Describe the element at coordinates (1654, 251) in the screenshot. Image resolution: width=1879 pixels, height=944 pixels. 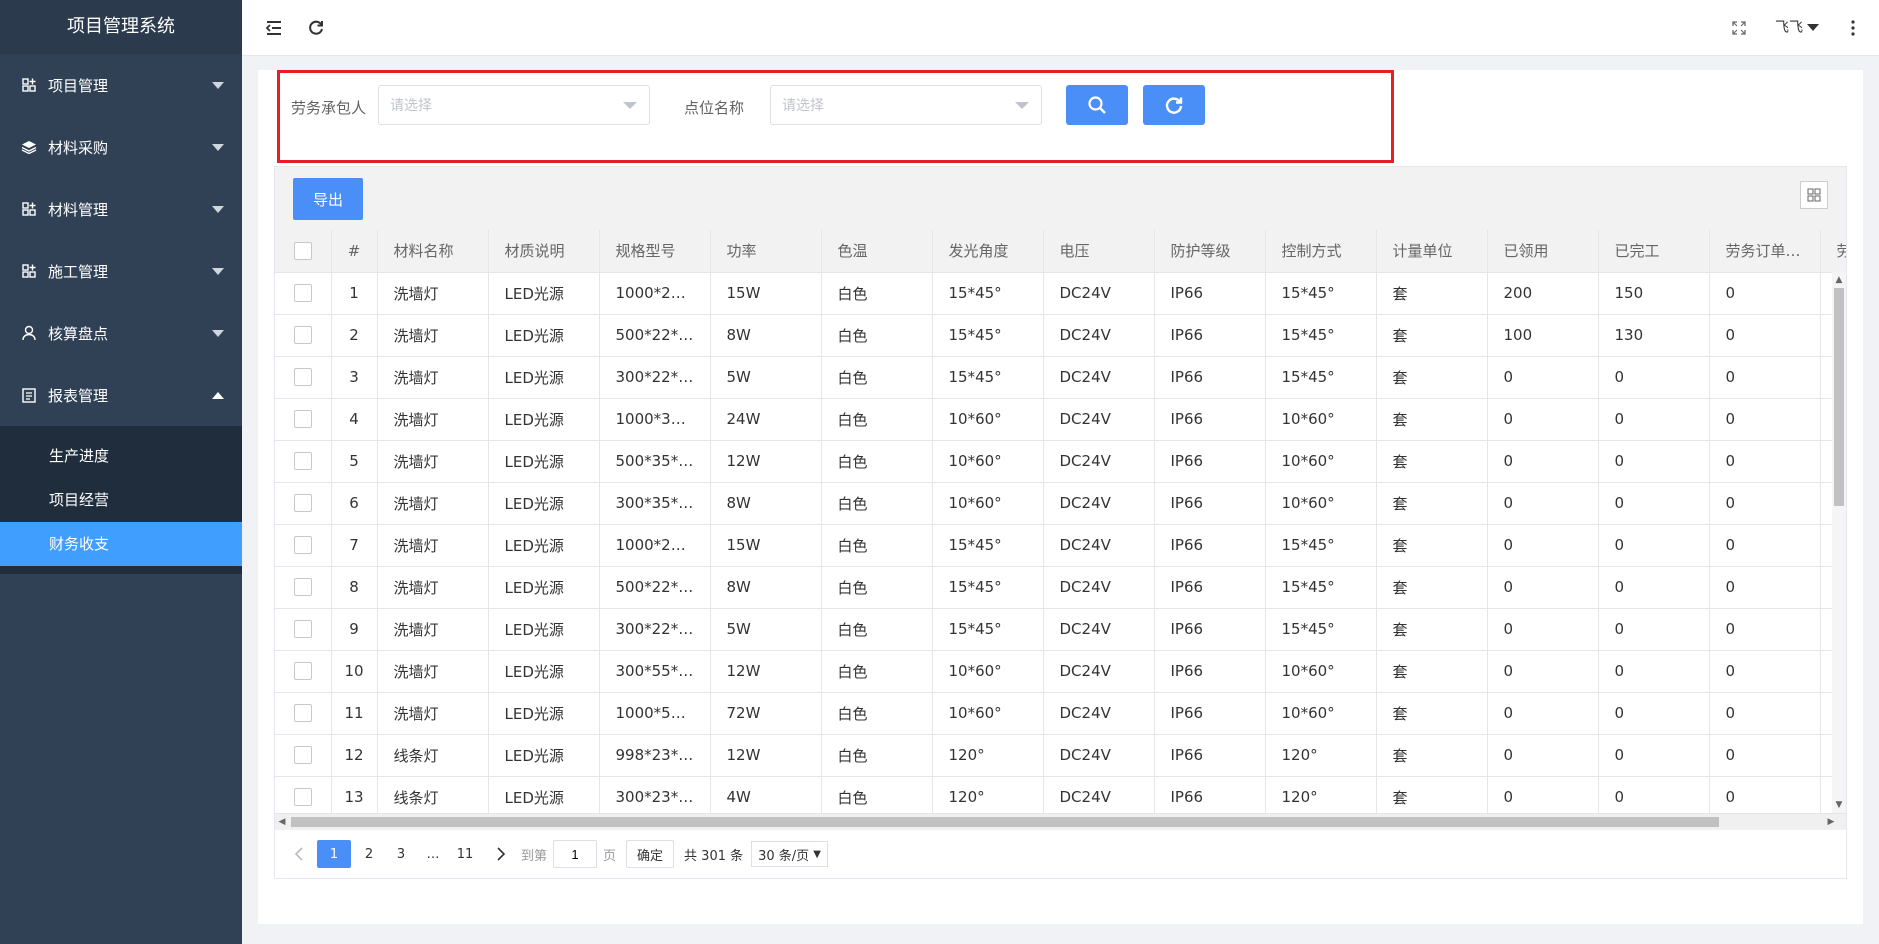
I see `column-header: 已完工` at that location.